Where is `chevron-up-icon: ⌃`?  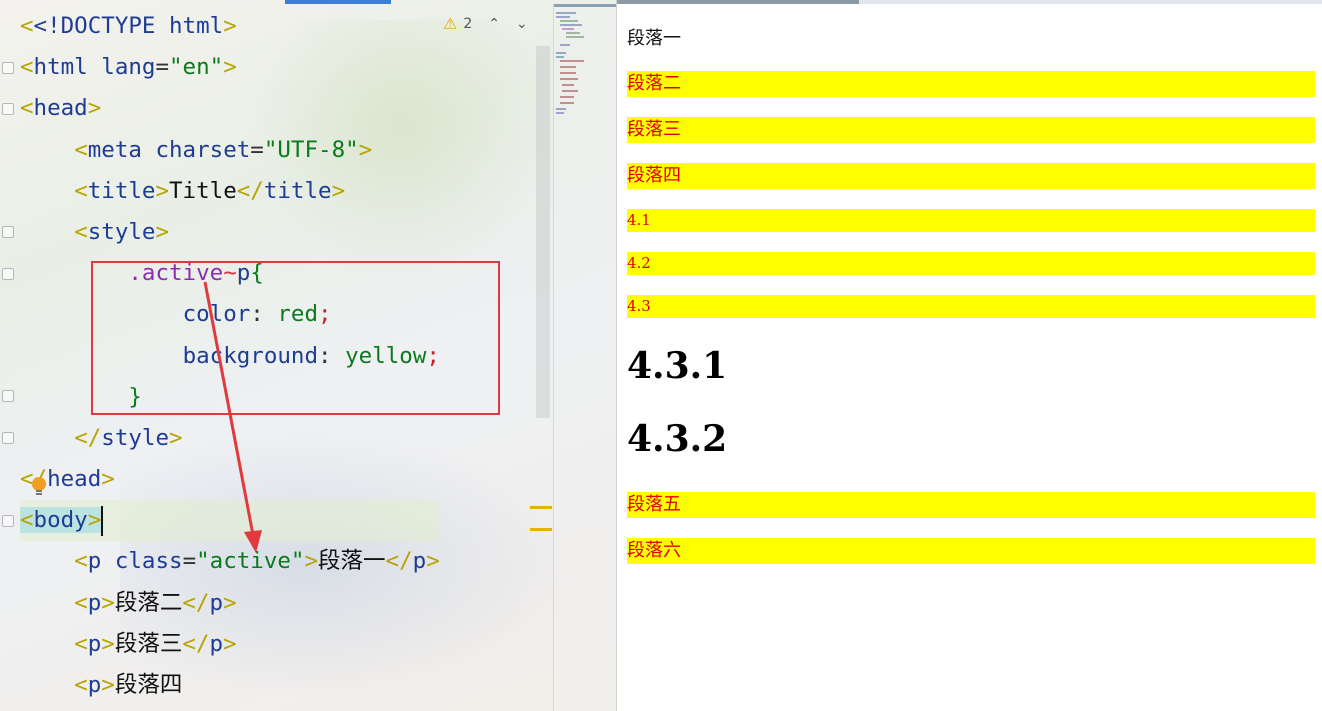
chevron-up-icon: ⌃ is located at coordinates (494, 24).